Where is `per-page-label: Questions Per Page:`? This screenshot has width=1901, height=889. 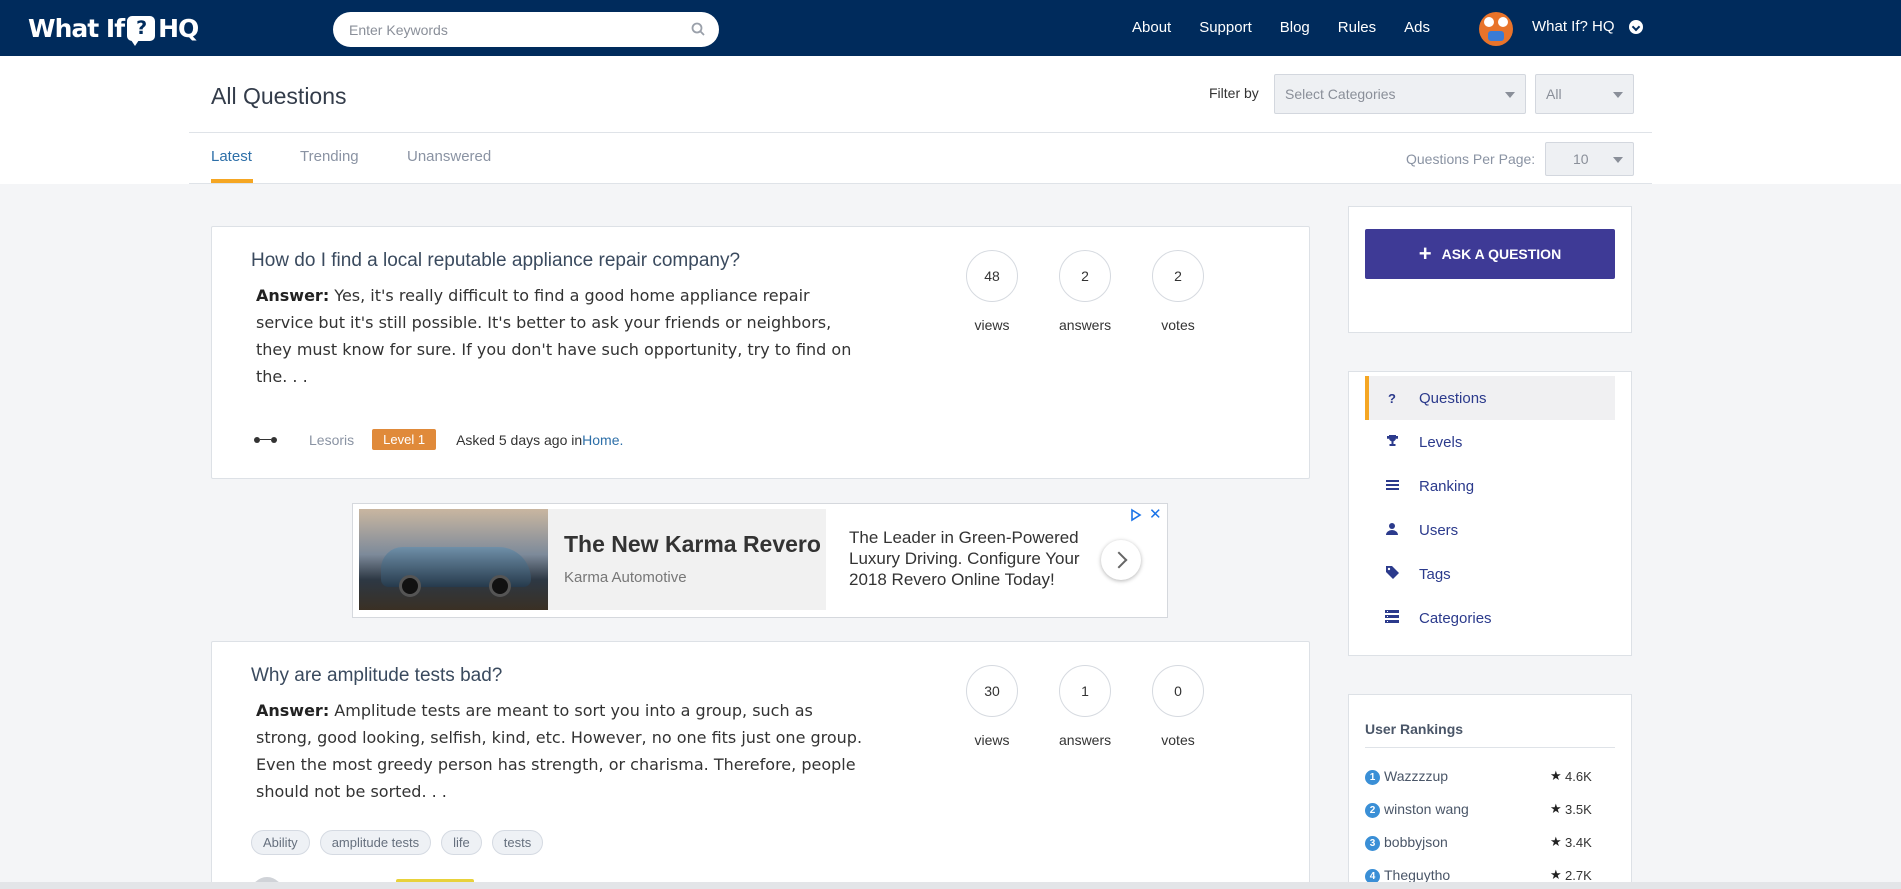
per-page-label: Questions Per Page: is located at coordinates (1471, 159).